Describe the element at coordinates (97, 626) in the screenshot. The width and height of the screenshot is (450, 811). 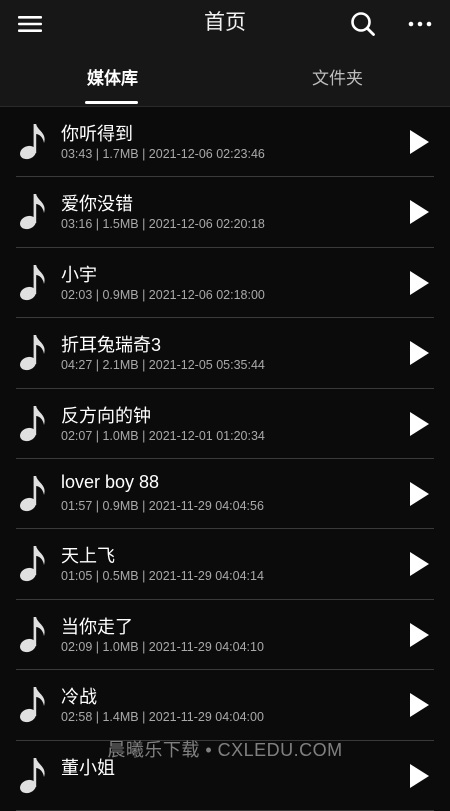
I see `song-title: 当你走了` at that location.